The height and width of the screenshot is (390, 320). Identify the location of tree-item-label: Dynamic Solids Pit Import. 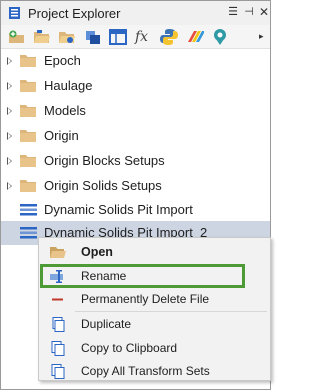
(118, 209).